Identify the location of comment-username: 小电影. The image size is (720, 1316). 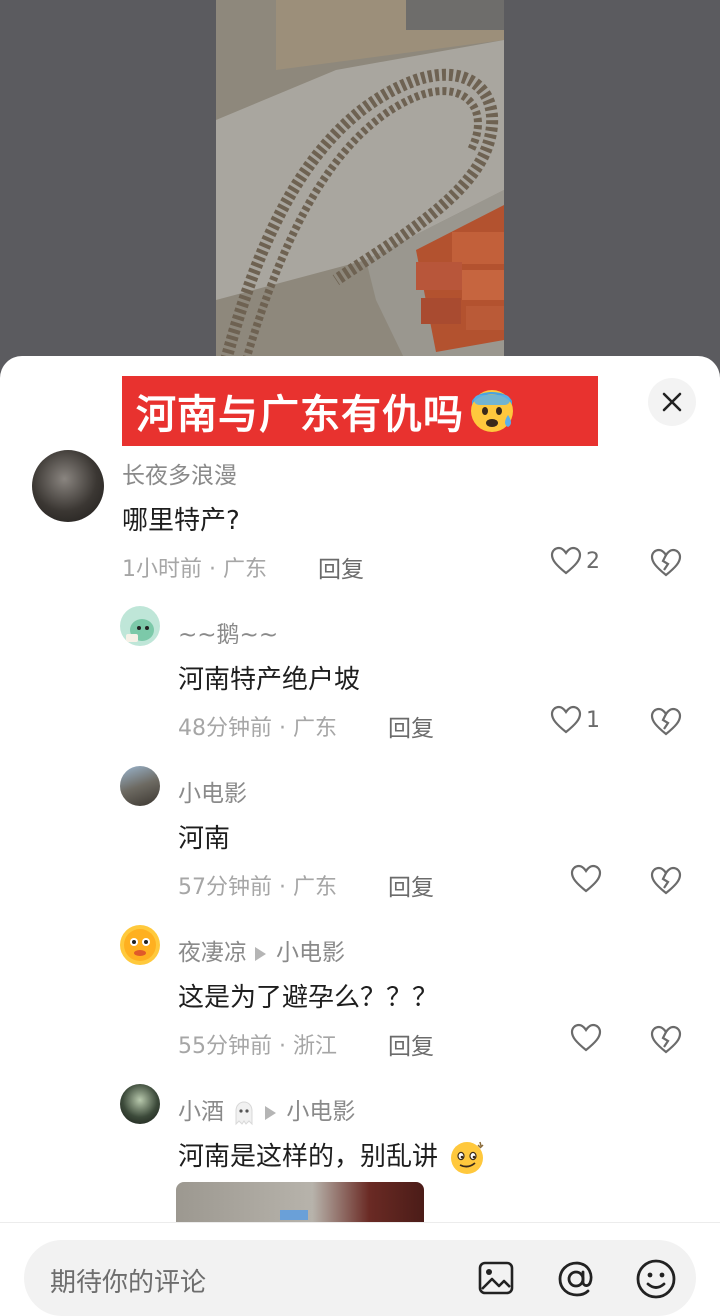
(212, 791).